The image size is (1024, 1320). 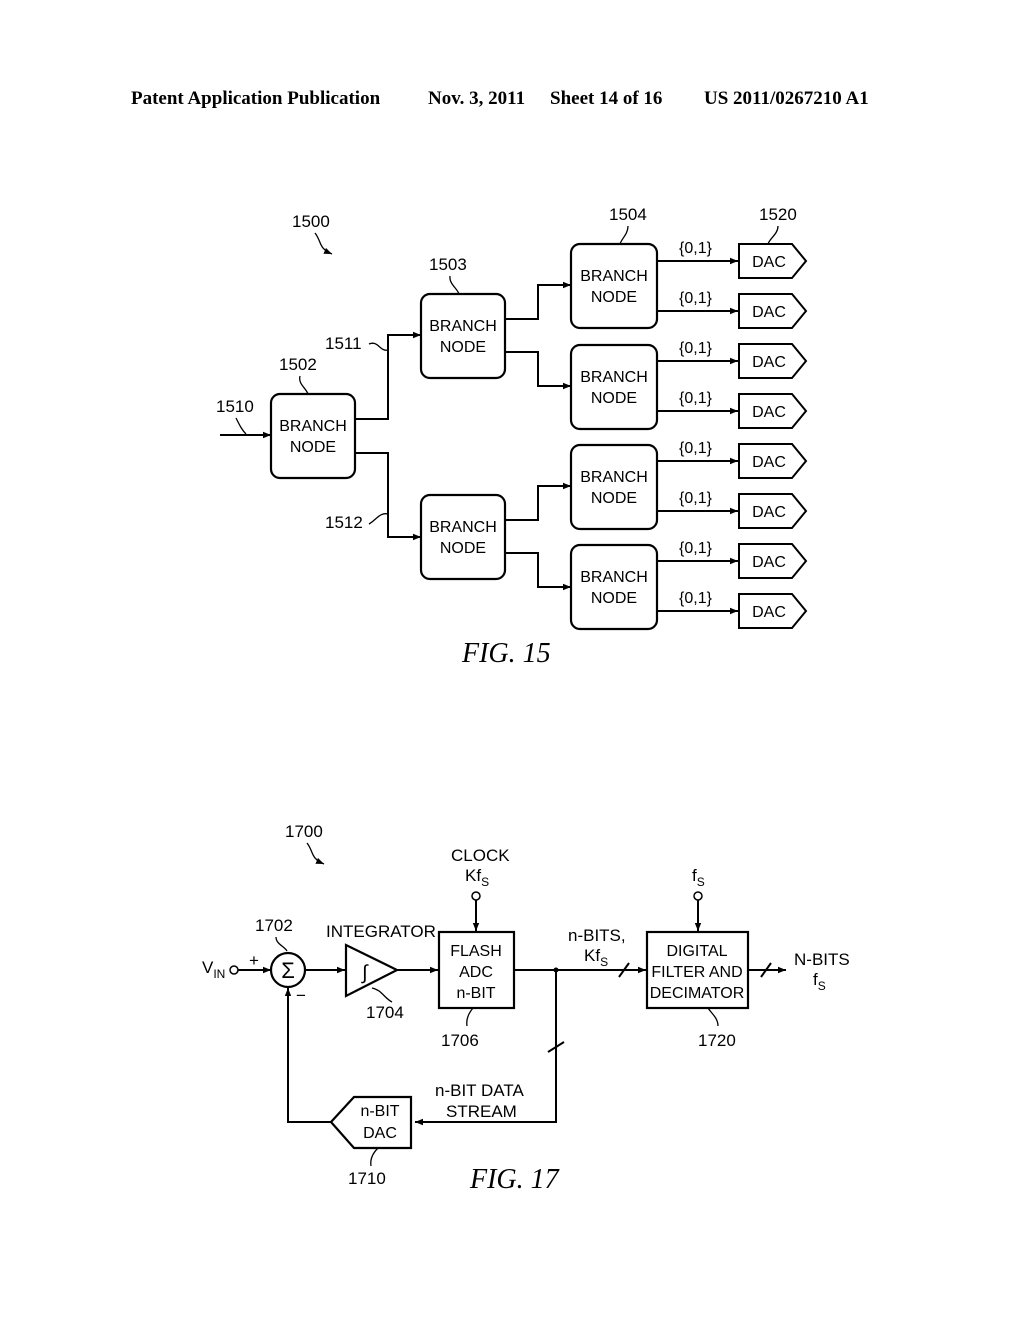 I want to click on figure-15-caption: FIG. 15, so click(x=506, y=653).